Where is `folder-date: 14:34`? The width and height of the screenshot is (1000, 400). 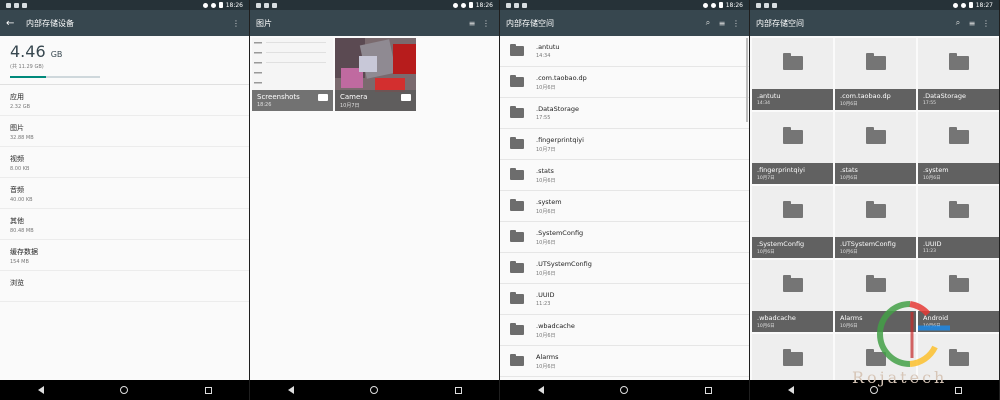
folder-date: 14:34 is located at coordinates (763, 103).